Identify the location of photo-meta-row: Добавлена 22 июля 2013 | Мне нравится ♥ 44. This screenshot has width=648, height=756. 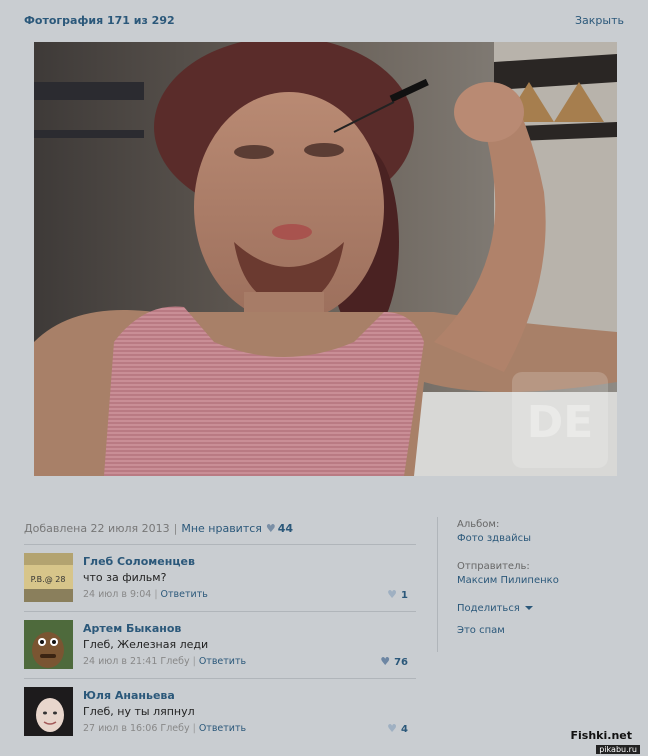
(220, 531).